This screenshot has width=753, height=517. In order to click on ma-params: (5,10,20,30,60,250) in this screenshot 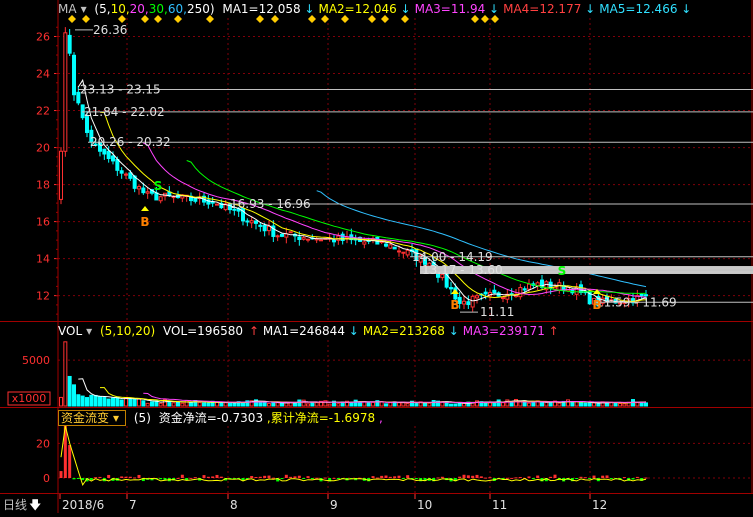, I will do `click(154, 9)`.